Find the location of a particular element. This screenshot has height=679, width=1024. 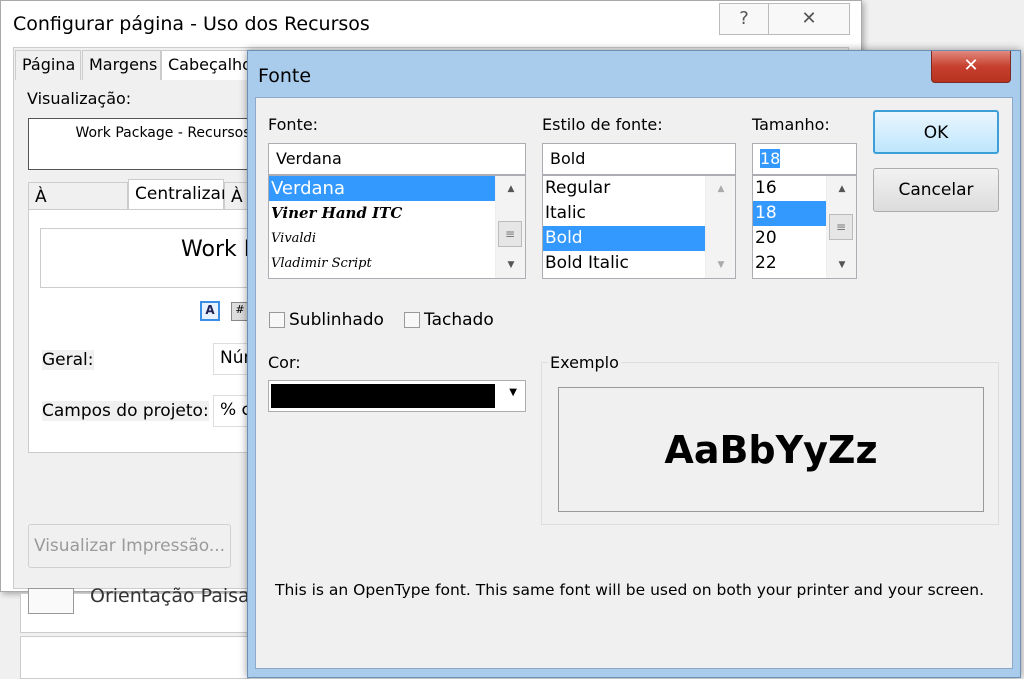

question-icon: ? is located at coordinates (744, 18).